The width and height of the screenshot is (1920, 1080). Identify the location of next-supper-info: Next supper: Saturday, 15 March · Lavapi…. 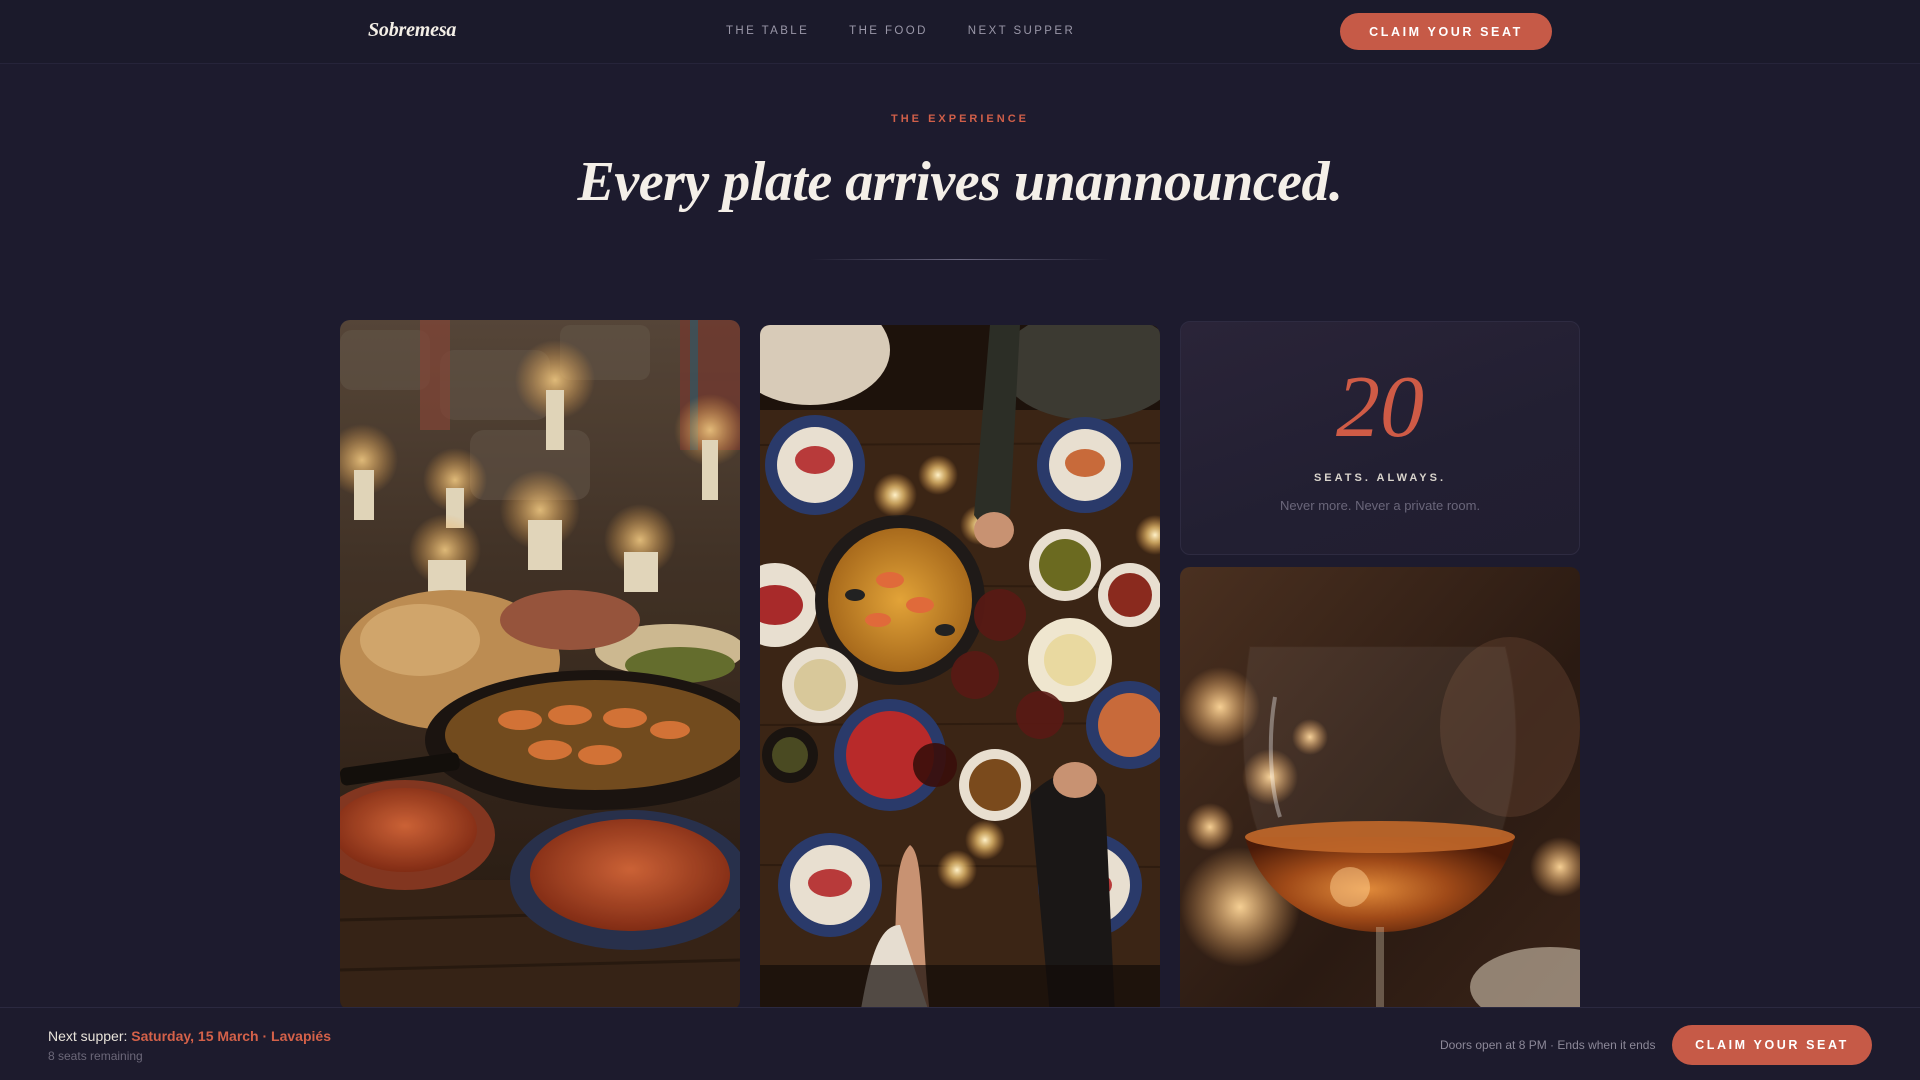
(189, 1036).